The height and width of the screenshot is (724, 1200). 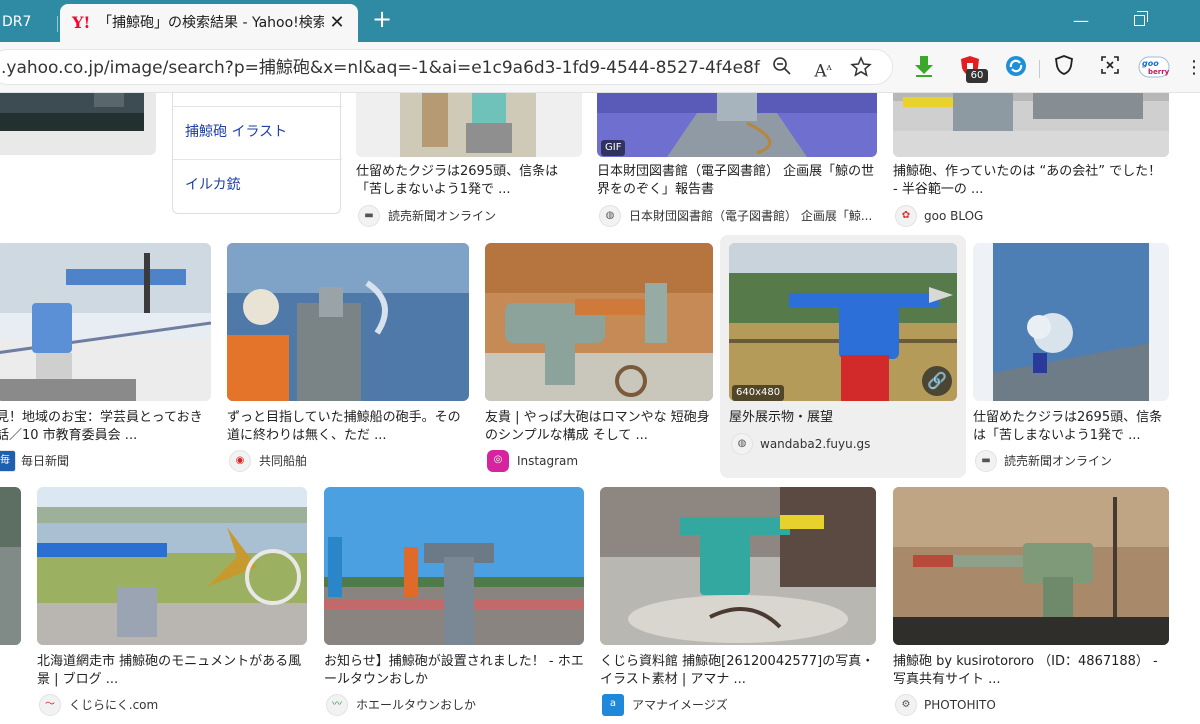 What do you see at coordinates (1064, 68) in the screenshot?
I see `shield-icon` at bounding box center [1064, 68].